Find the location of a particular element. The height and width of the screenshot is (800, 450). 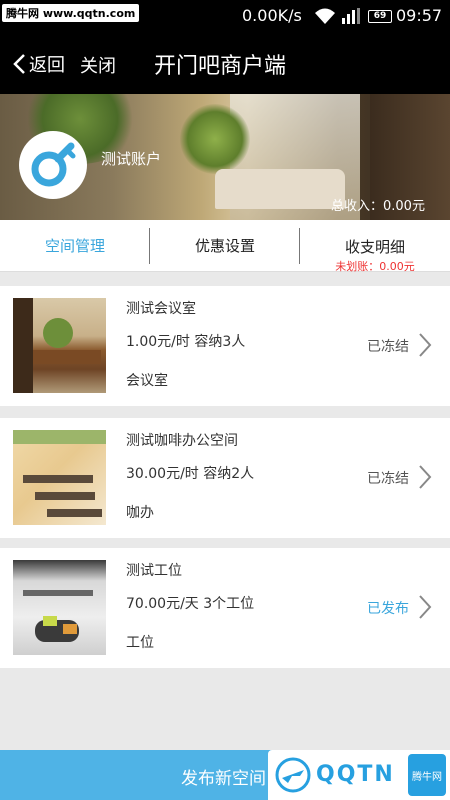

key-logo-icon is located at coordinates (53, 164).